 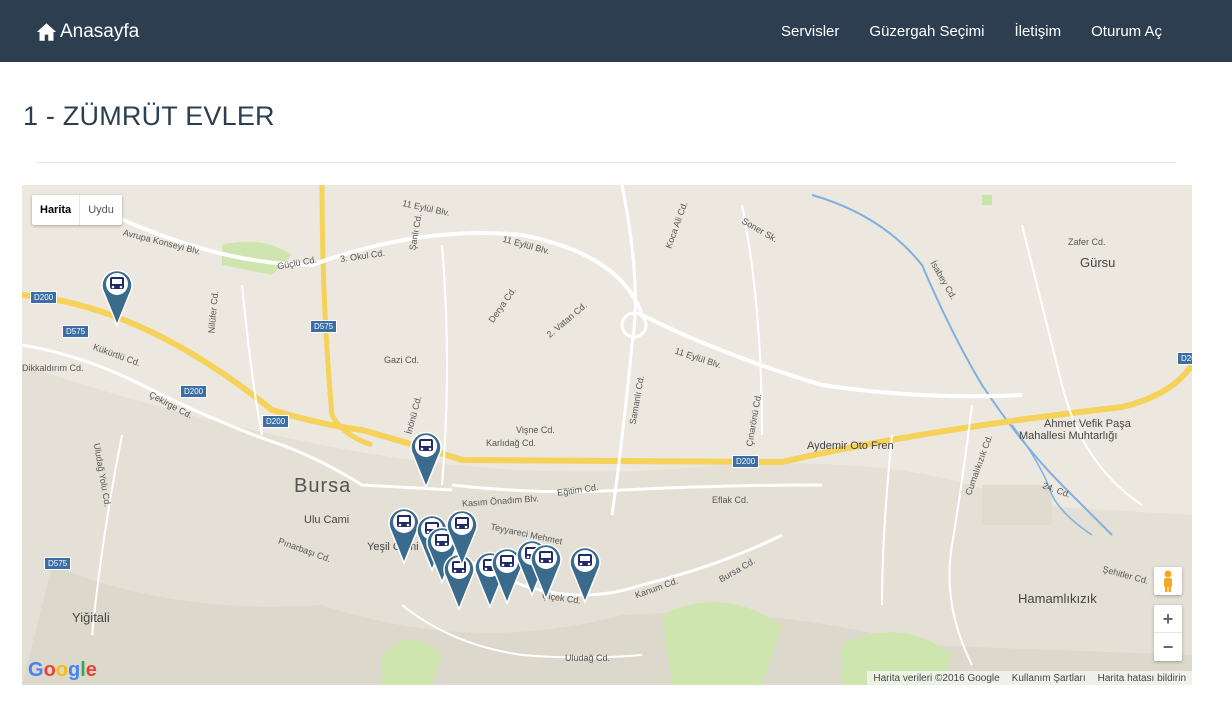 What do you see at coordinates (1126, 31) in the screenshot?
I see `nav-oturum-ac: Oturum Aç` at bounding box center [1126, 31].